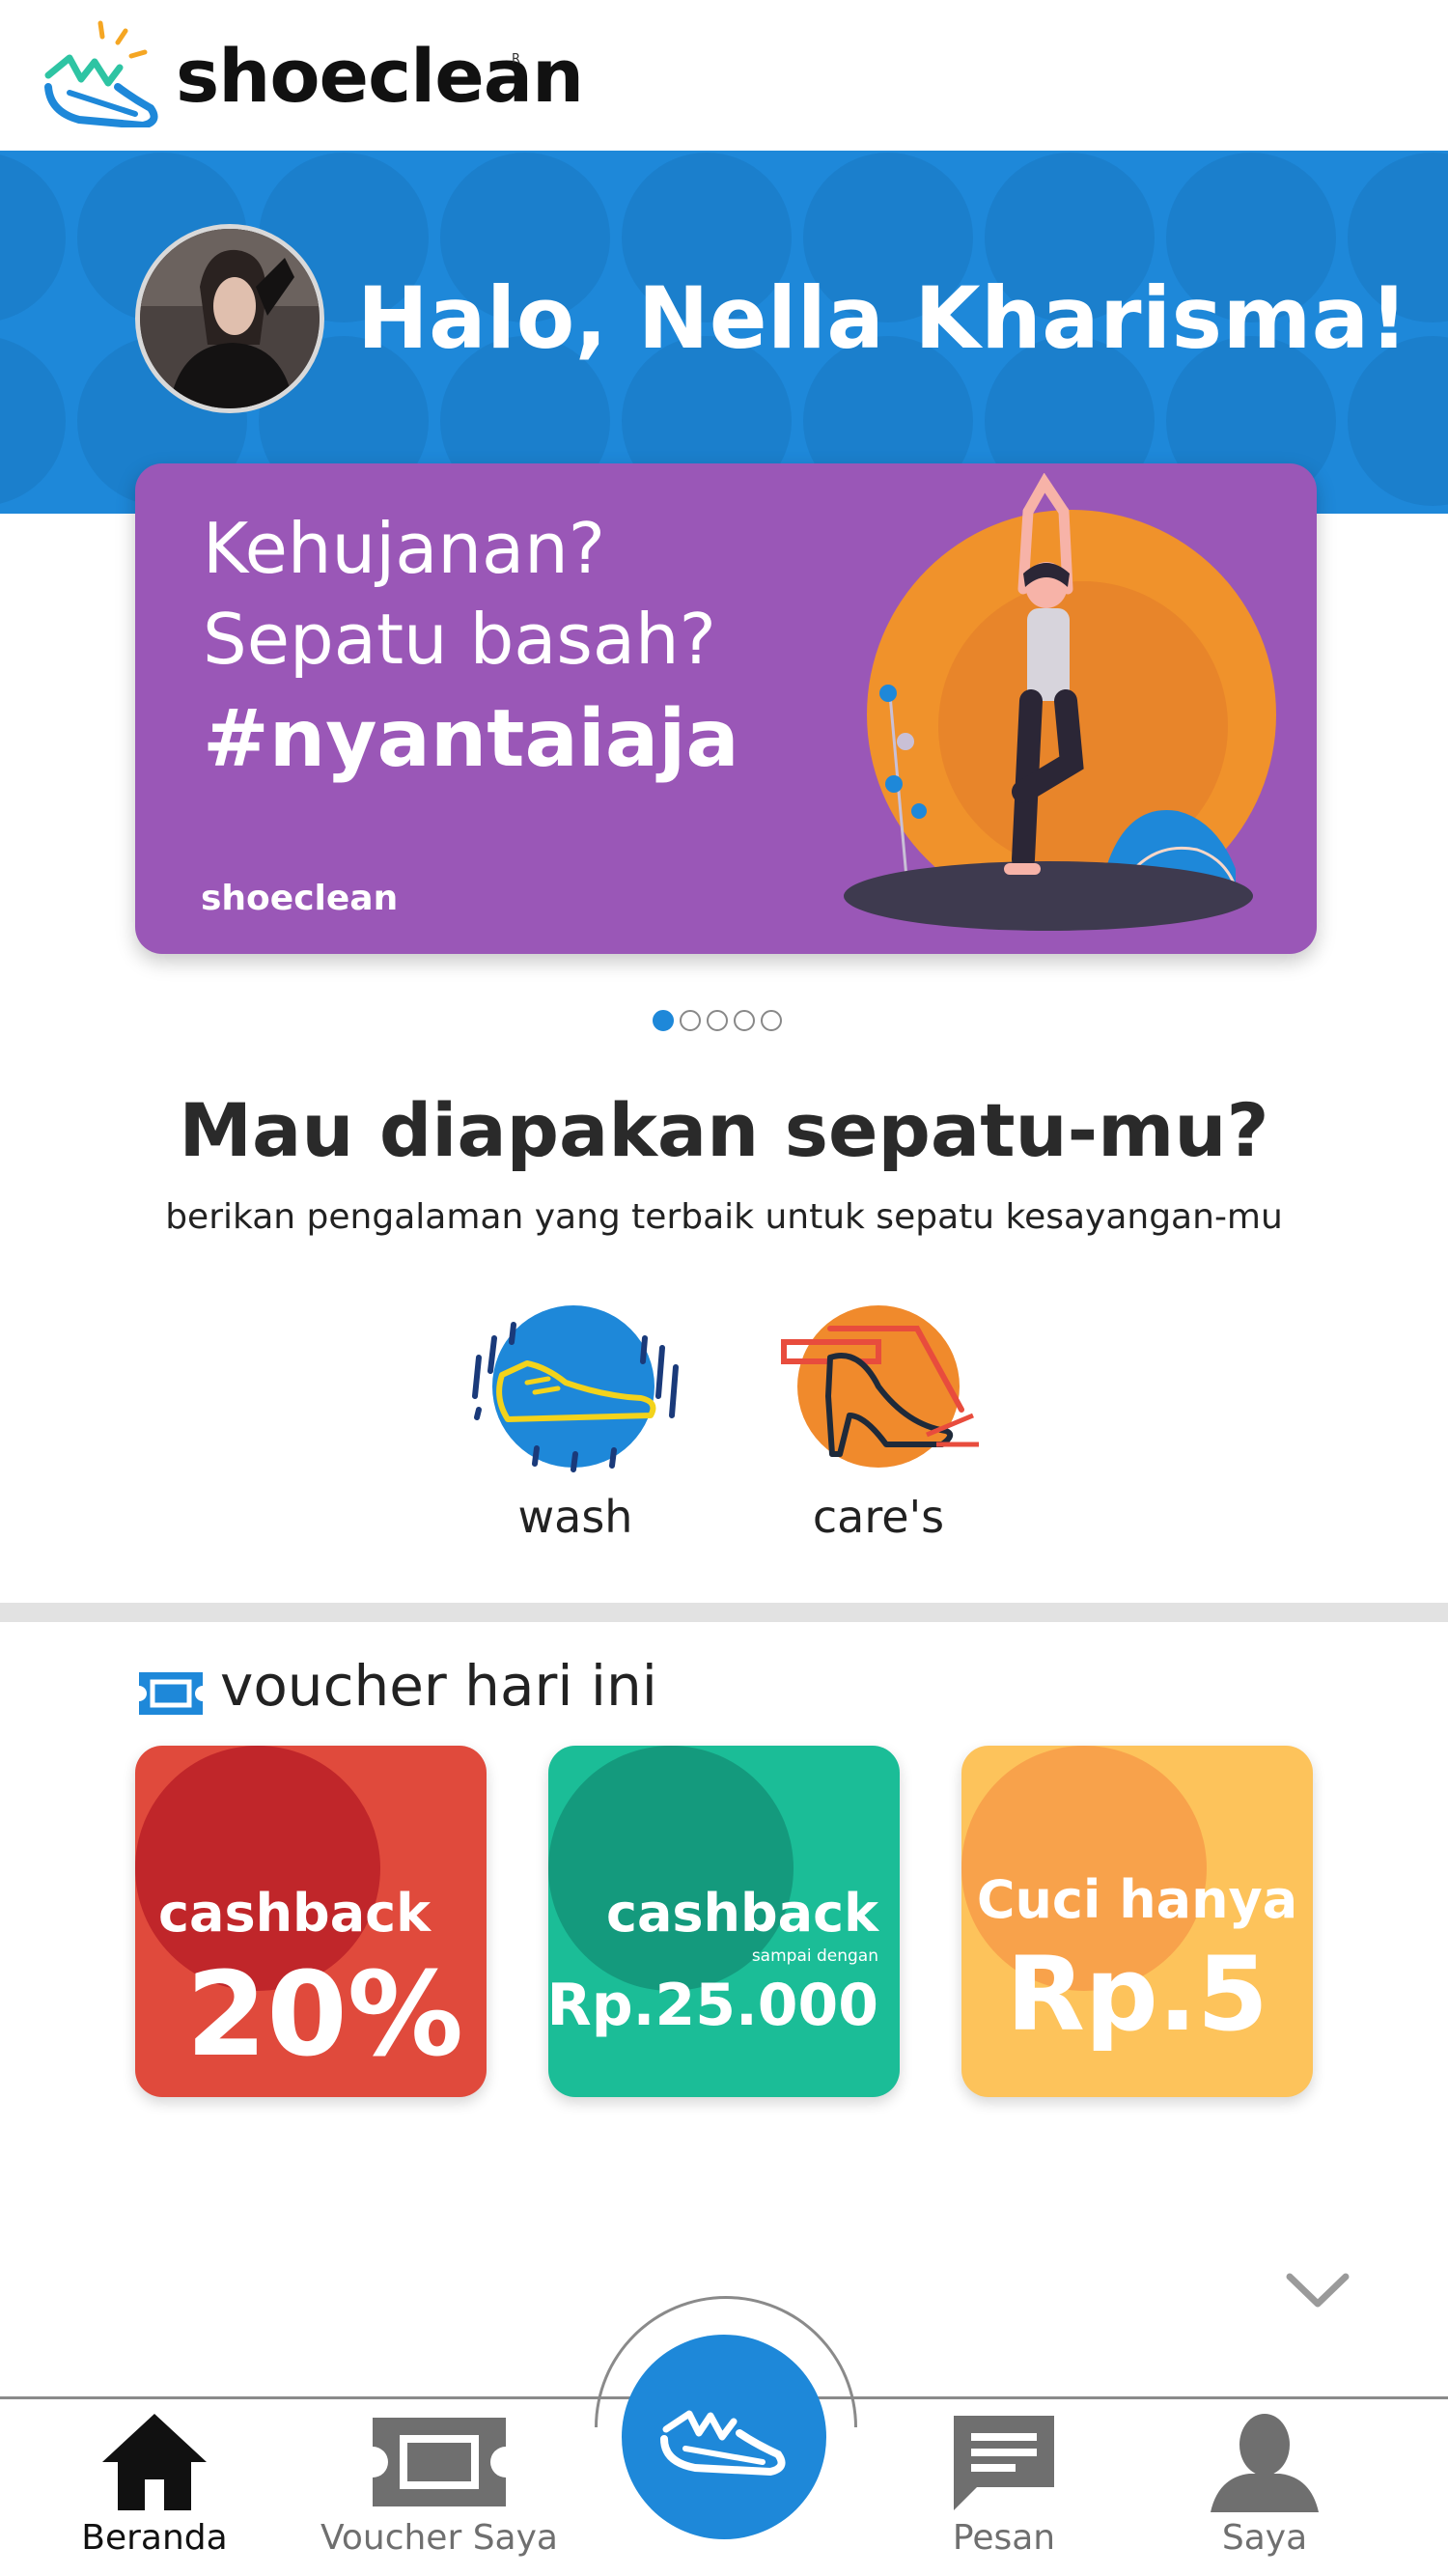 This screenshot has width=1448, height=2576. What do you see at coordinates (724, 1613) in the screenshot?
I see `section-divider` at bounding box center [724, 1613].